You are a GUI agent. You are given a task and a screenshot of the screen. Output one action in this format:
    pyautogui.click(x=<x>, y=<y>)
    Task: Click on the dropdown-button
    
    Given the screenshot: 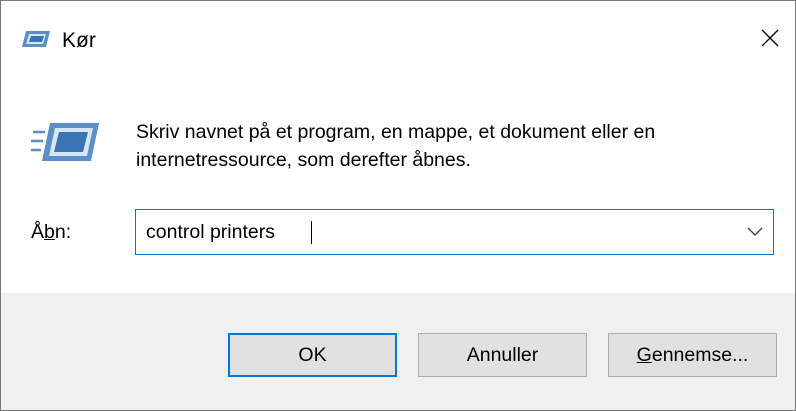 What is the action you would take?
    pyautogui.click(x=755, y=233)
    